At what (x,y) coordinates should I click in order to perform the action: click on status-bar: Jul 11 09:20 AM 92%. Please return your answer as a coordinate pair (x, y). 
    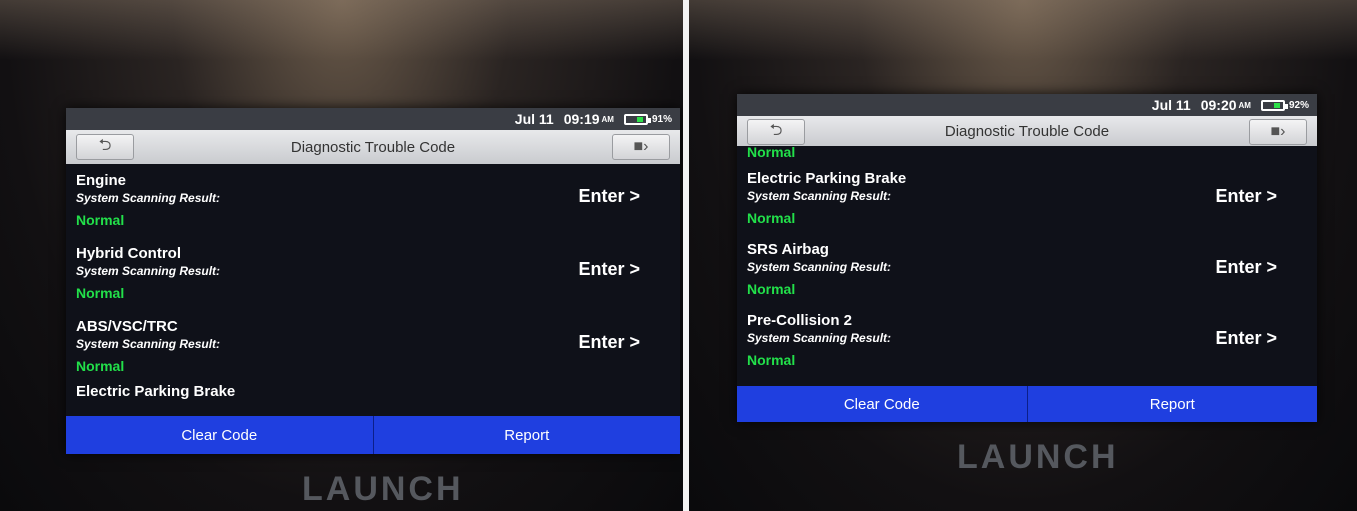
    Looking at the image, I should click on (1027, 105).